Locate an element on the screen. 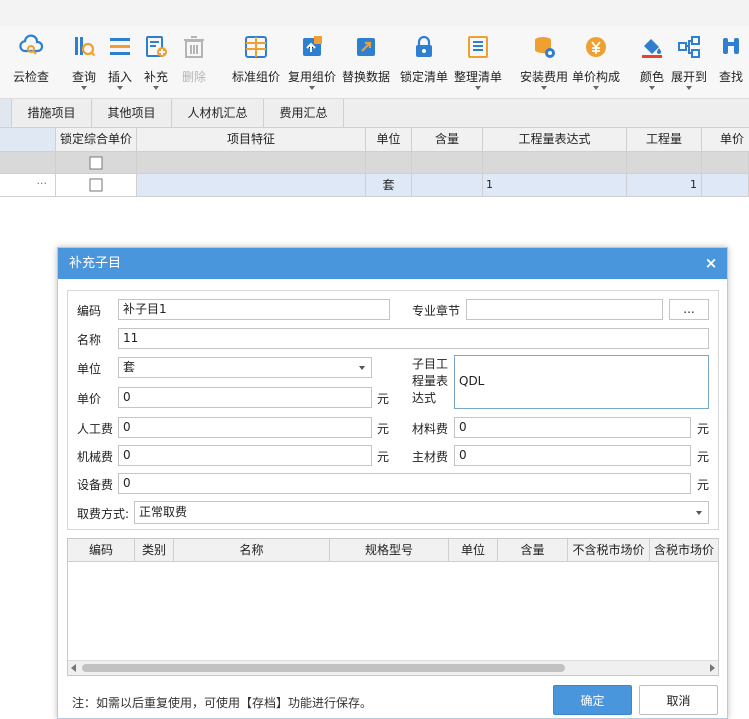 The width and height of the screenshot is (749, 719). expand-to-dropdown-icon is located at coordinates (689, 88).